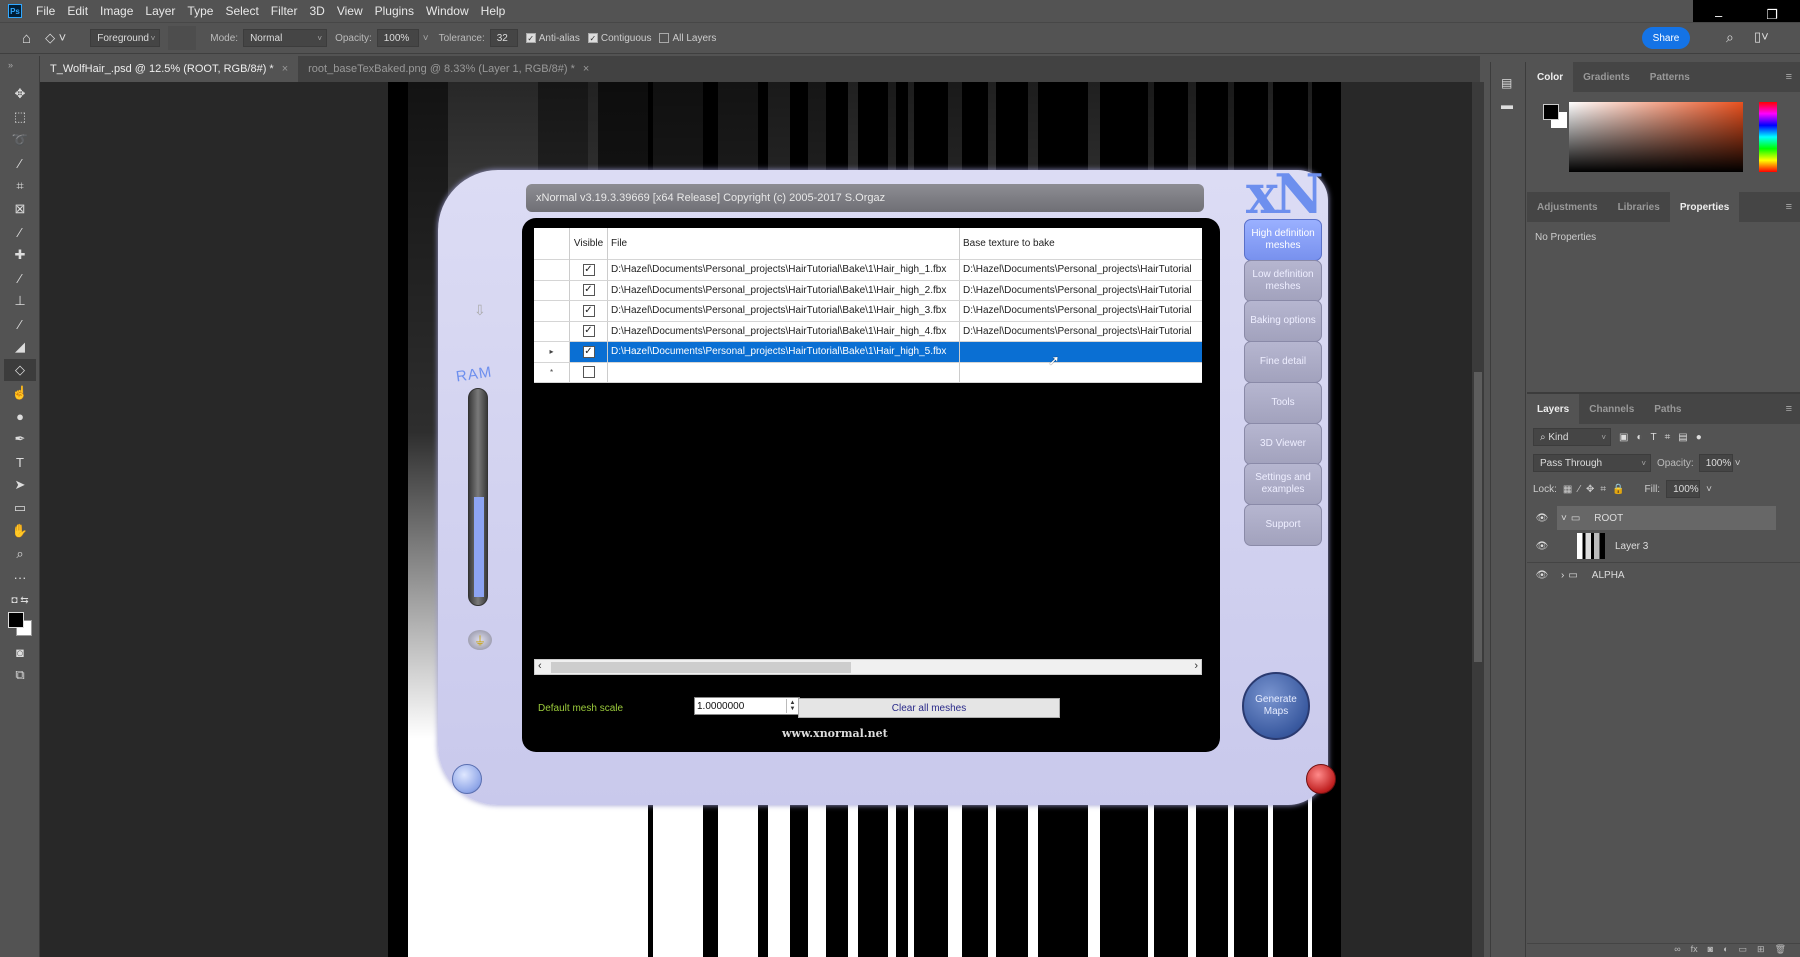 The image size is (1800, 957). I want to click on share-button: Share, so click(1666, 38).